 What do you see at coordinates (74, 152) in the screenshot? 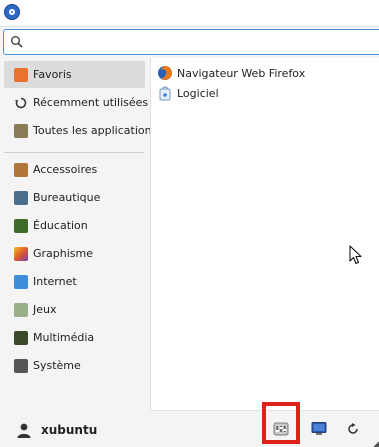
I see `divider` at bounding box center [74, 152].